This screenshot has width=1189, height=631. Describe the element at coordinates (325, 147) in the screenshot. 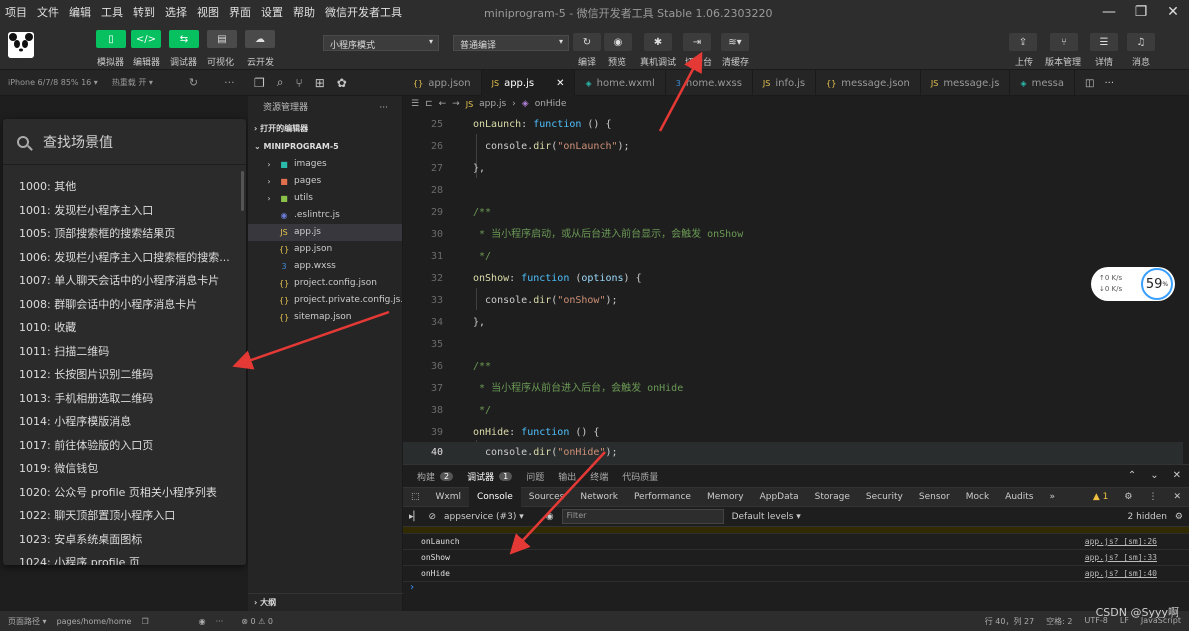

I see `project-section: ⌄ MINIPROGRAM-5` at that location.